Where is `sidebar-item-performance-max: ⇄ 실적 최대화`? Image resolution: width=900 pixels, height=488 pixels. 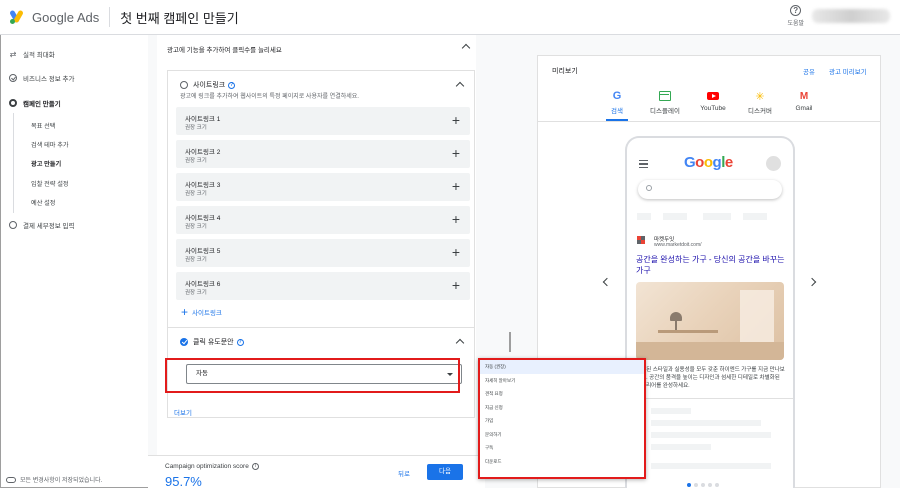
sidebar-item-performance-max: ⇄ 실적 최대화 is located at coordinates (32, 54).